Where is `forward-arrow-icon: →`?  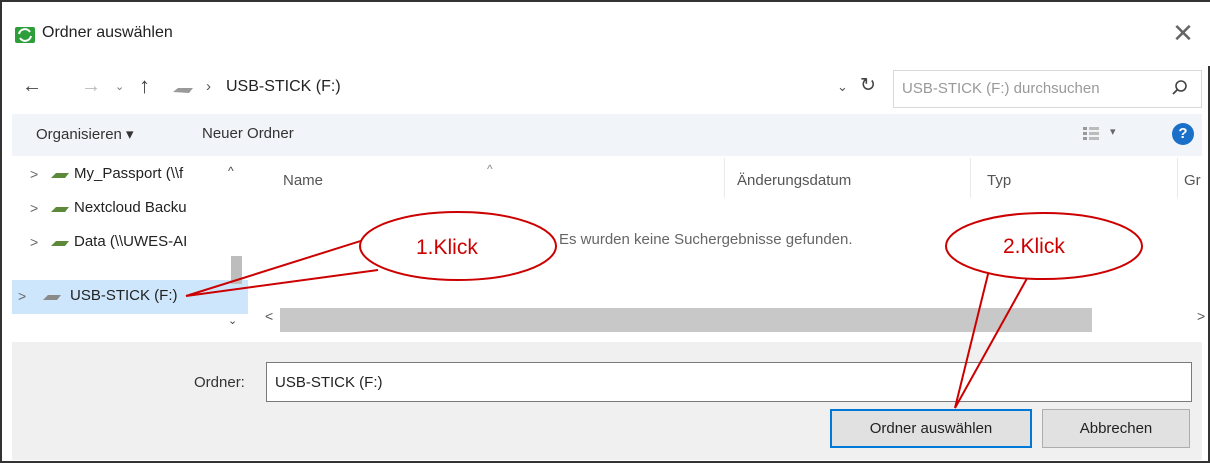
forward-arrow-icon: → is located at coordinates (91, 86).